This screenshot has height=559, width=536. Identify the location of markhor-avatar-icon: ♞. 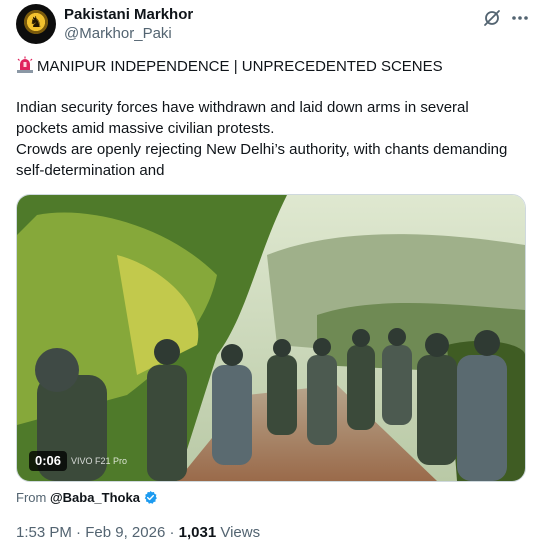
(36, 22).